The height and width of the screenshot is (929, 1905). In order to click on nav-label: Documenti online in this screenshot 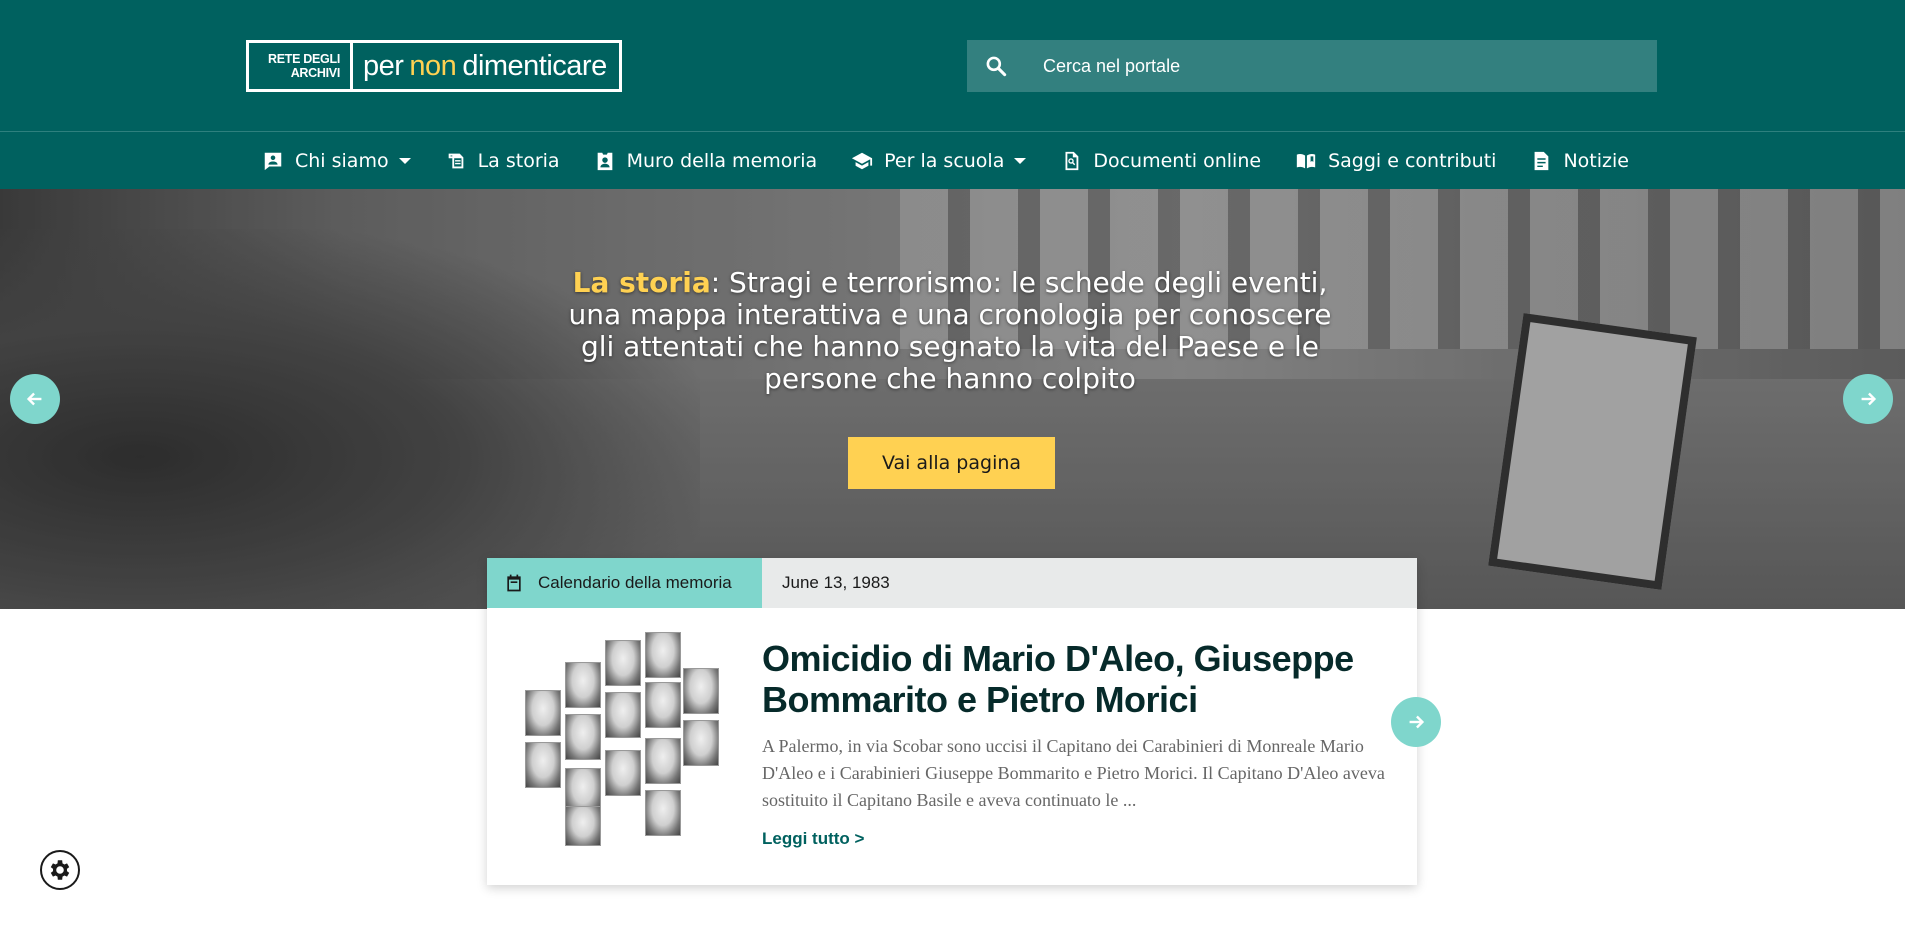, I will do `click(1177, 161)`.